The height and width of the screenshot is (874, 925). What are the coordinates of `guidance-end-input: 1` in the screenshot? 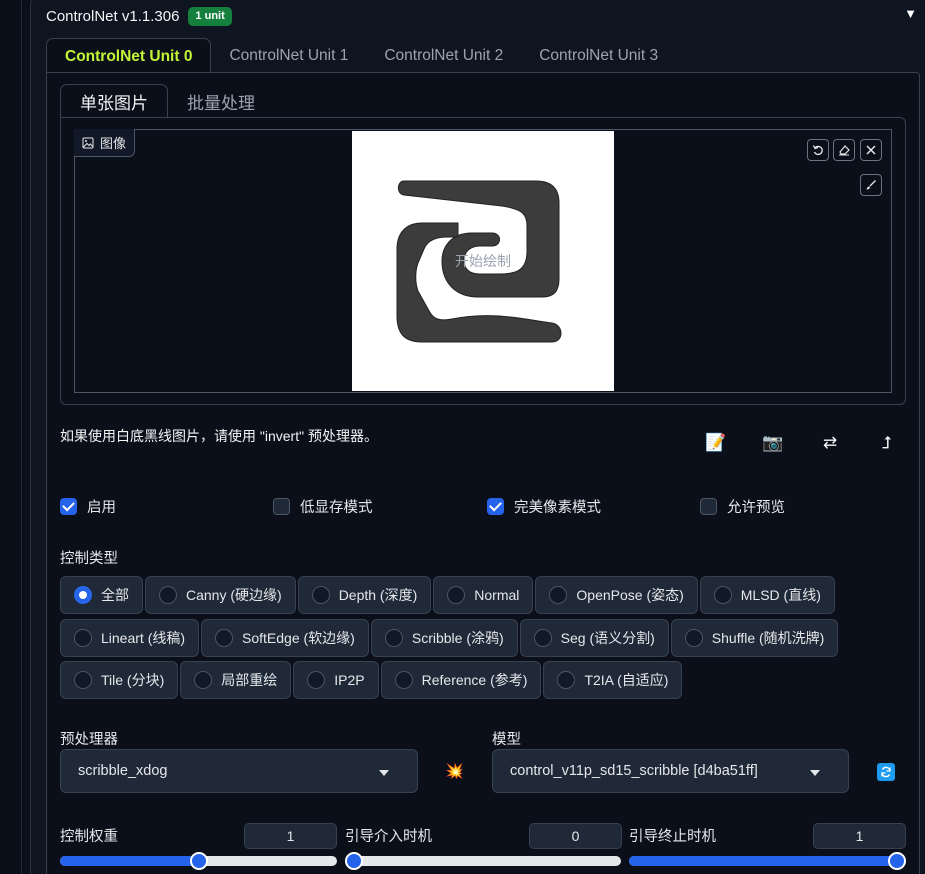 It's located at (859, 836).